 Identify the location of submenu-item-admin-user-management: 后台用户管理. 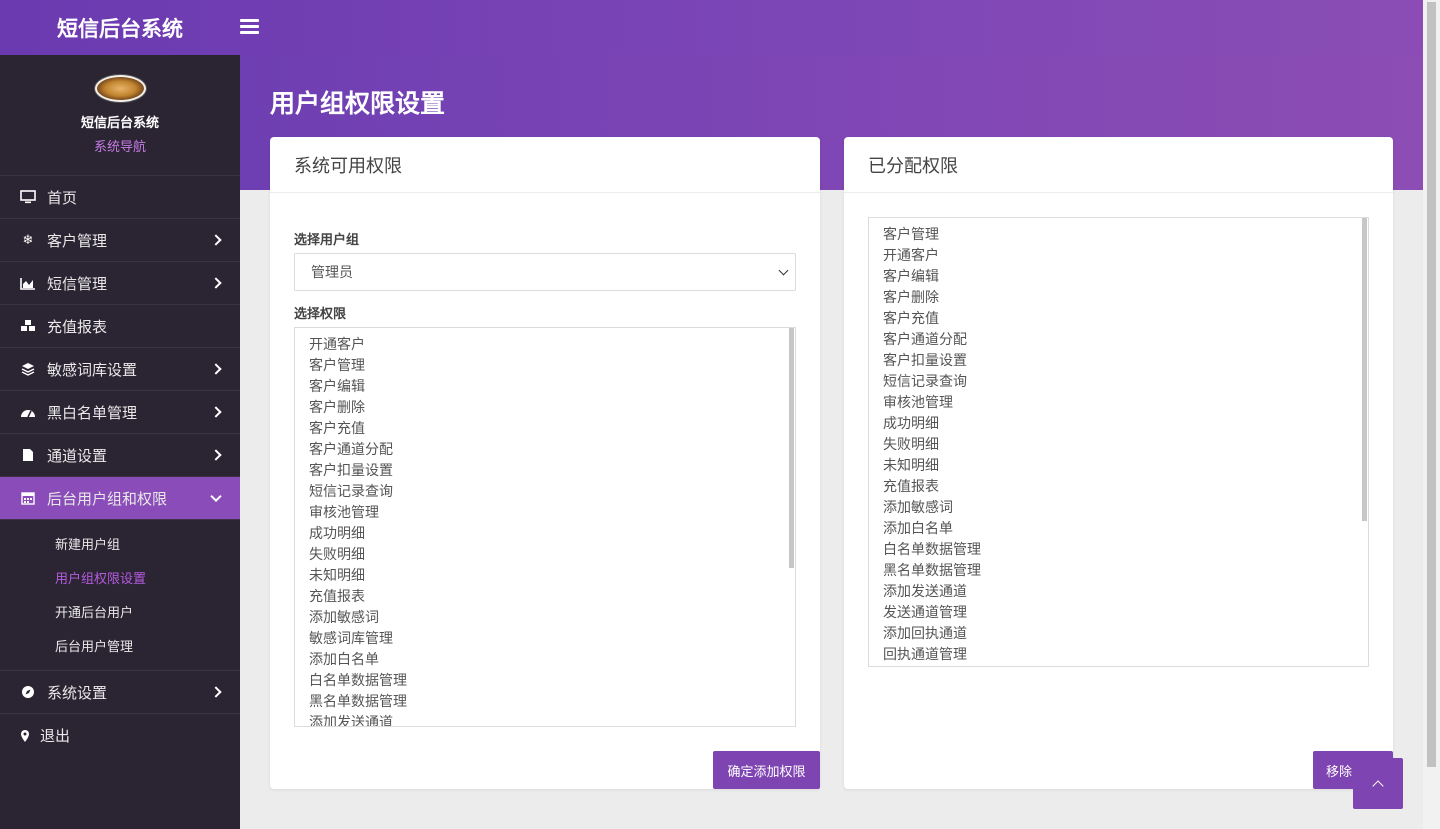
(120, 645).